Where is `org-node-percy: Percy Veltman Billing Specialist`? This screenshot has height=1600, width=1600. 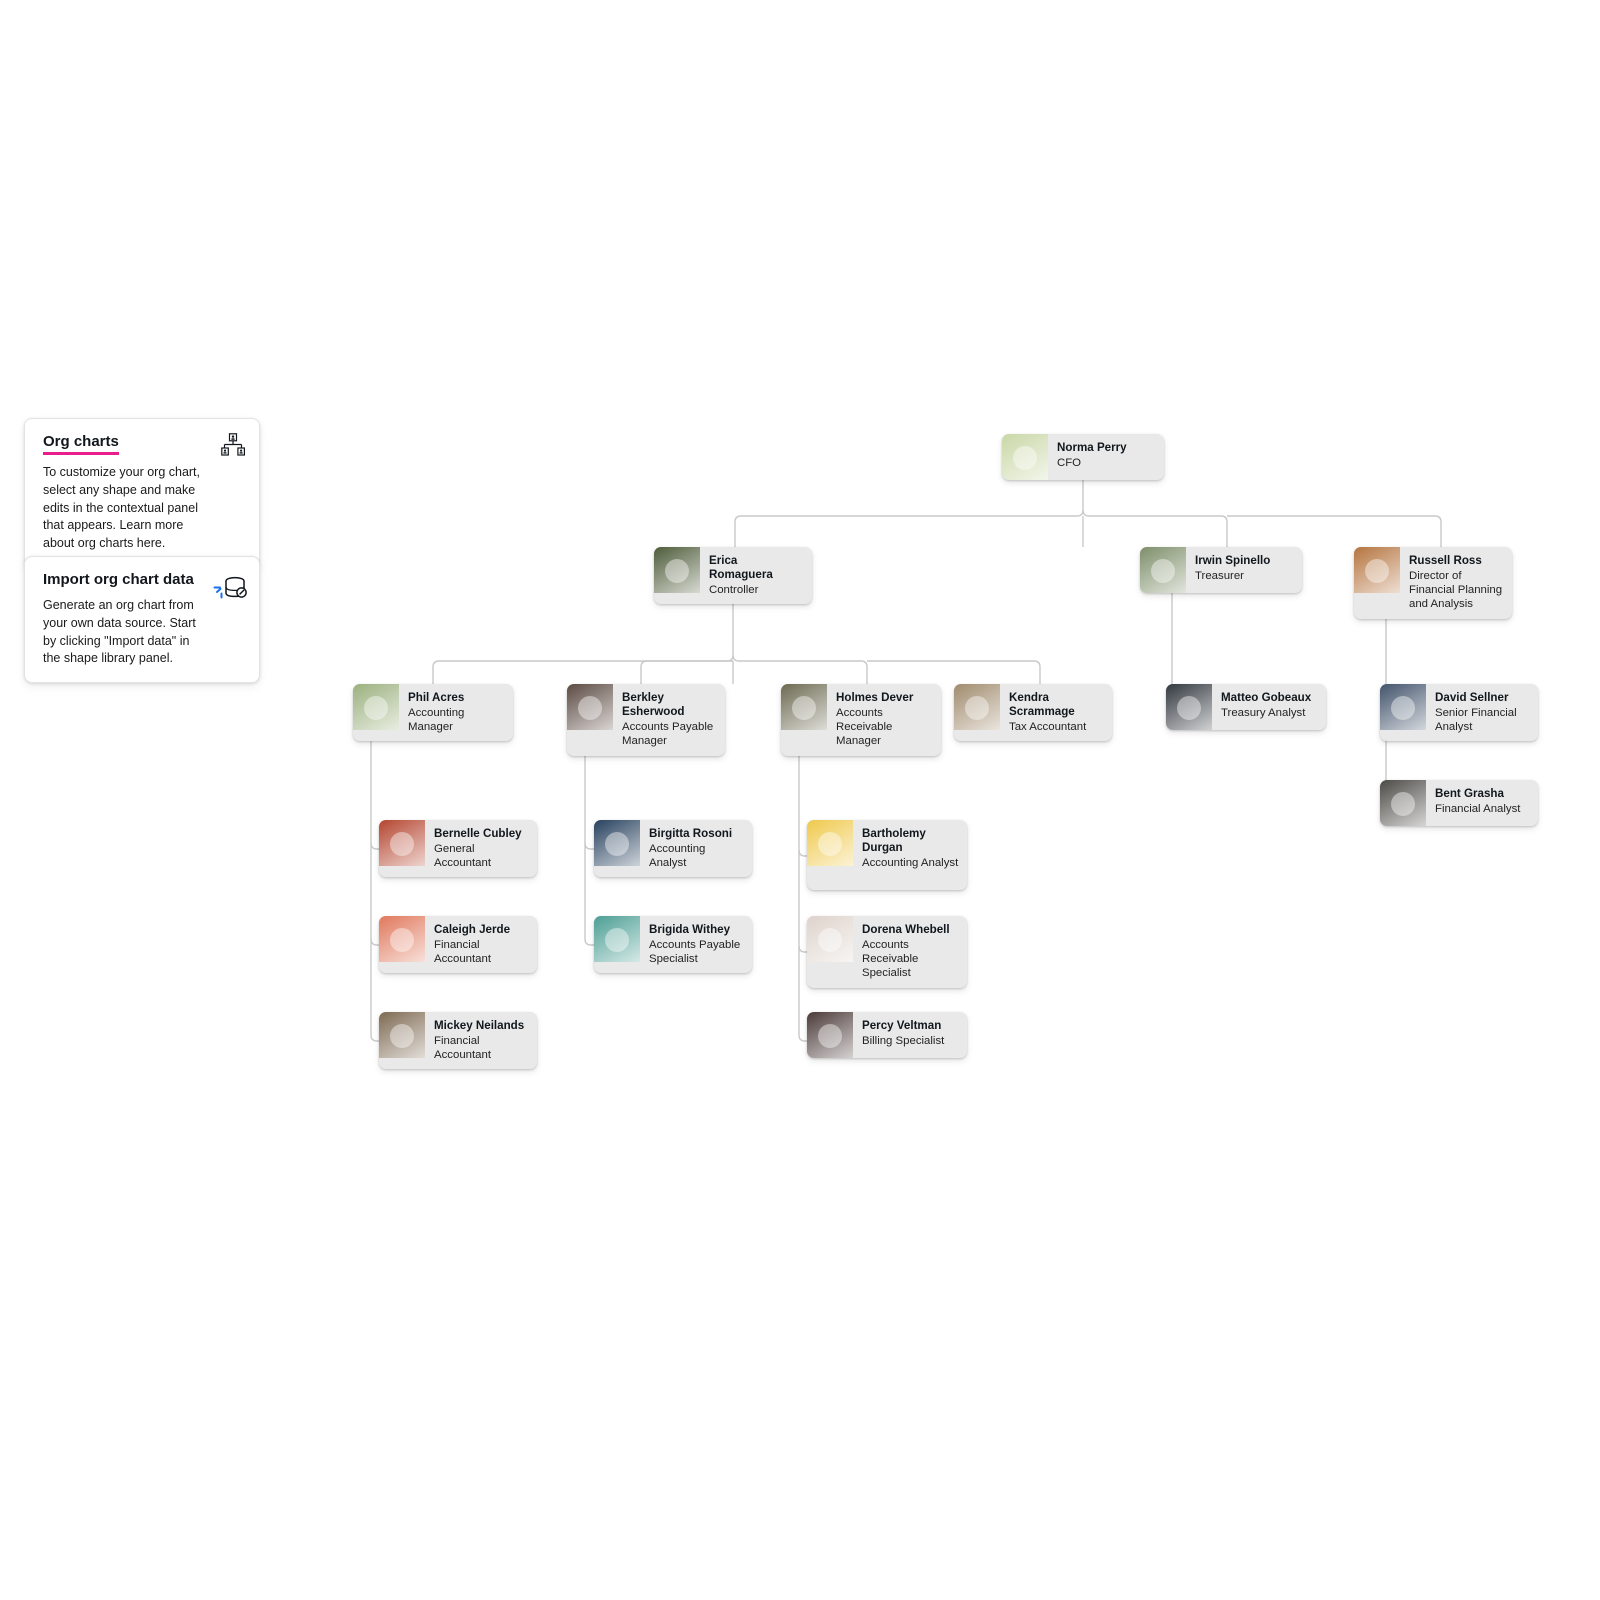 org-node-percy: Percy Veltman Billing Specialist is located at coordinates (887, 1035).